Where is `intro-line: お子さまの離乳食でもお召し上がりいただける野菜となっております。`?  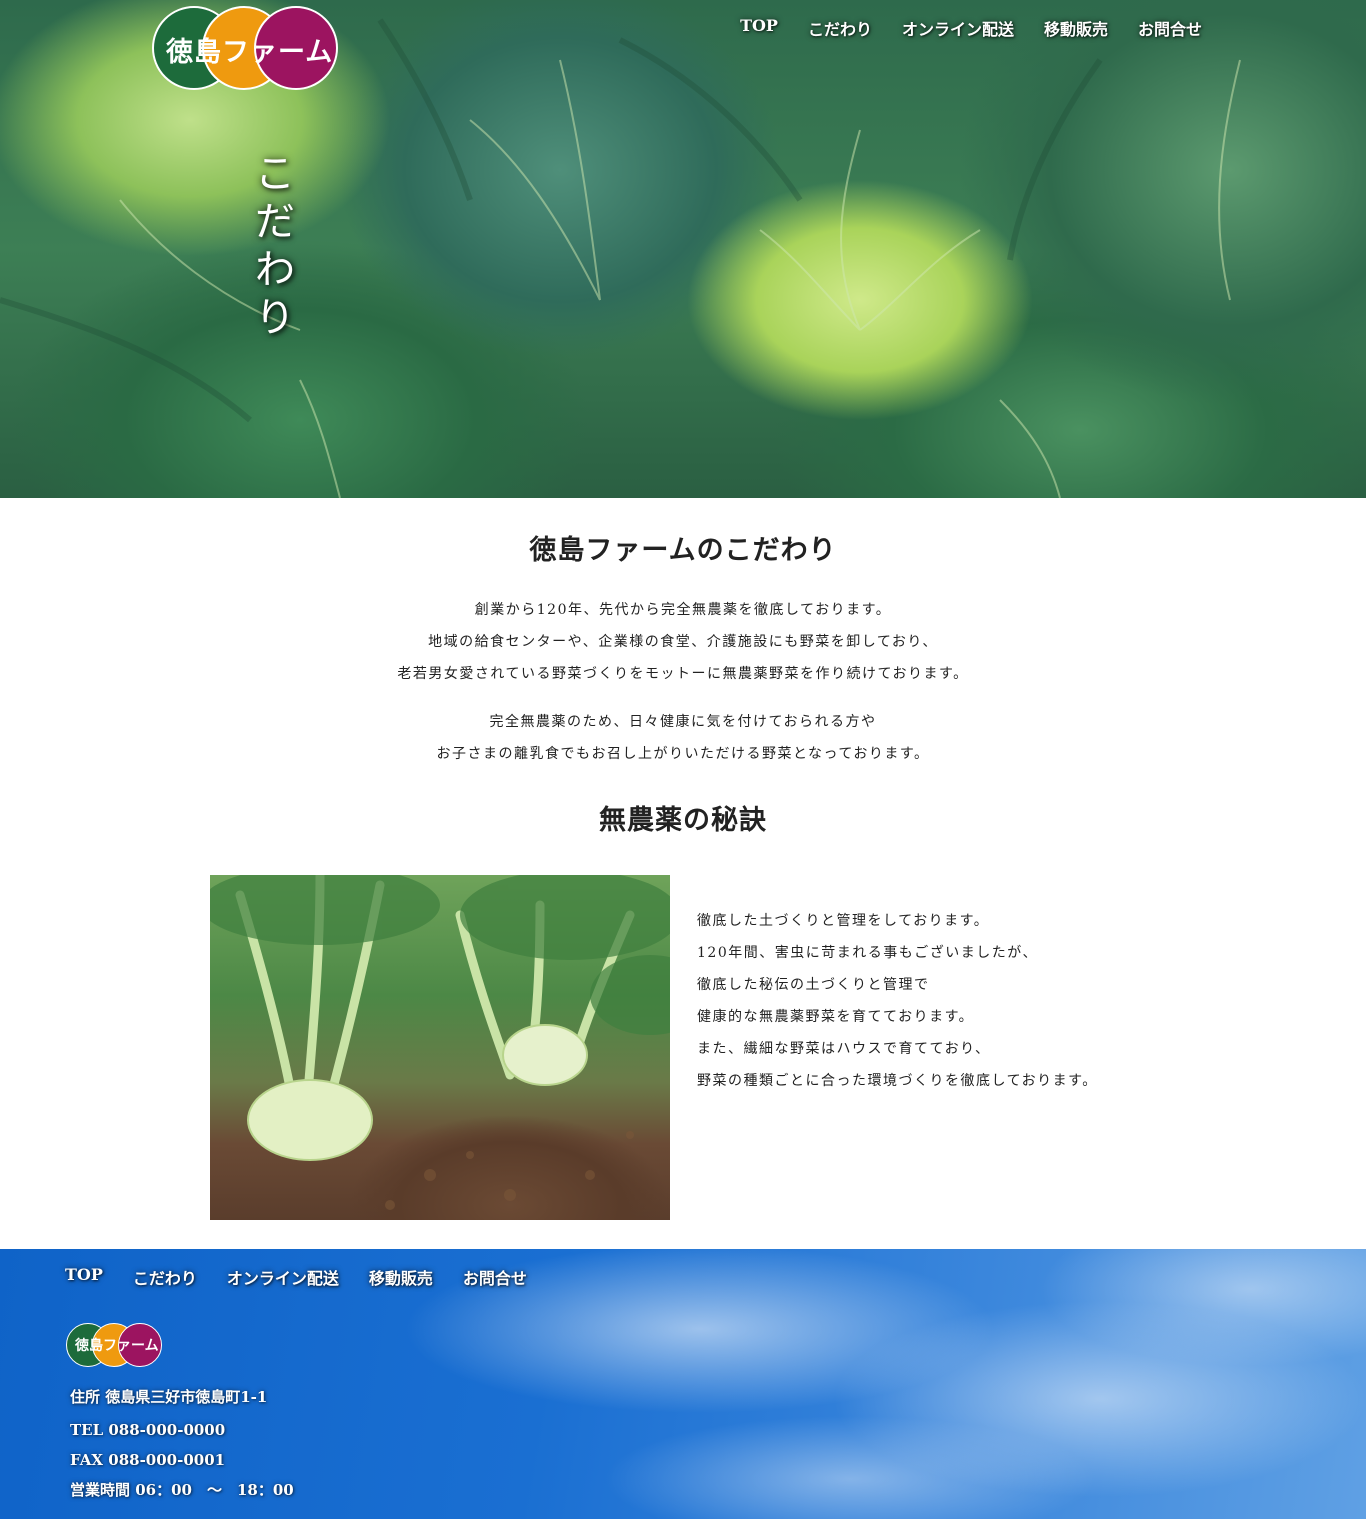 intro-line: お子さまの離乳食でもお召し上がりいただける野菜となっております。 is located at coordinates (683, 754).